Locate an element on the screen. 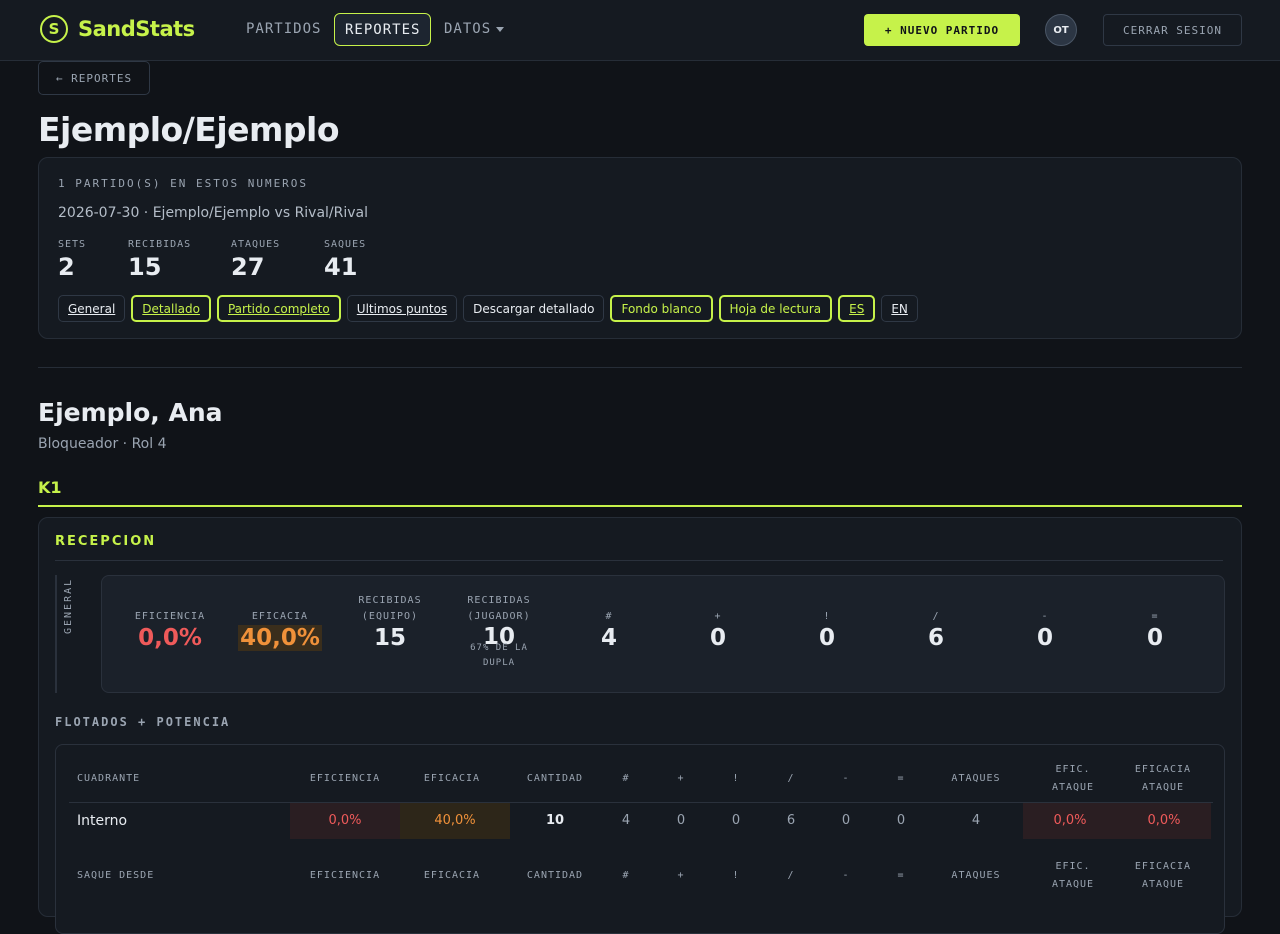 This screenshot has width=1280, height=934. metric-recibidas-equipo: RECIBIDAS (EQUIPO) 15 is located at coordinates (390, 622).